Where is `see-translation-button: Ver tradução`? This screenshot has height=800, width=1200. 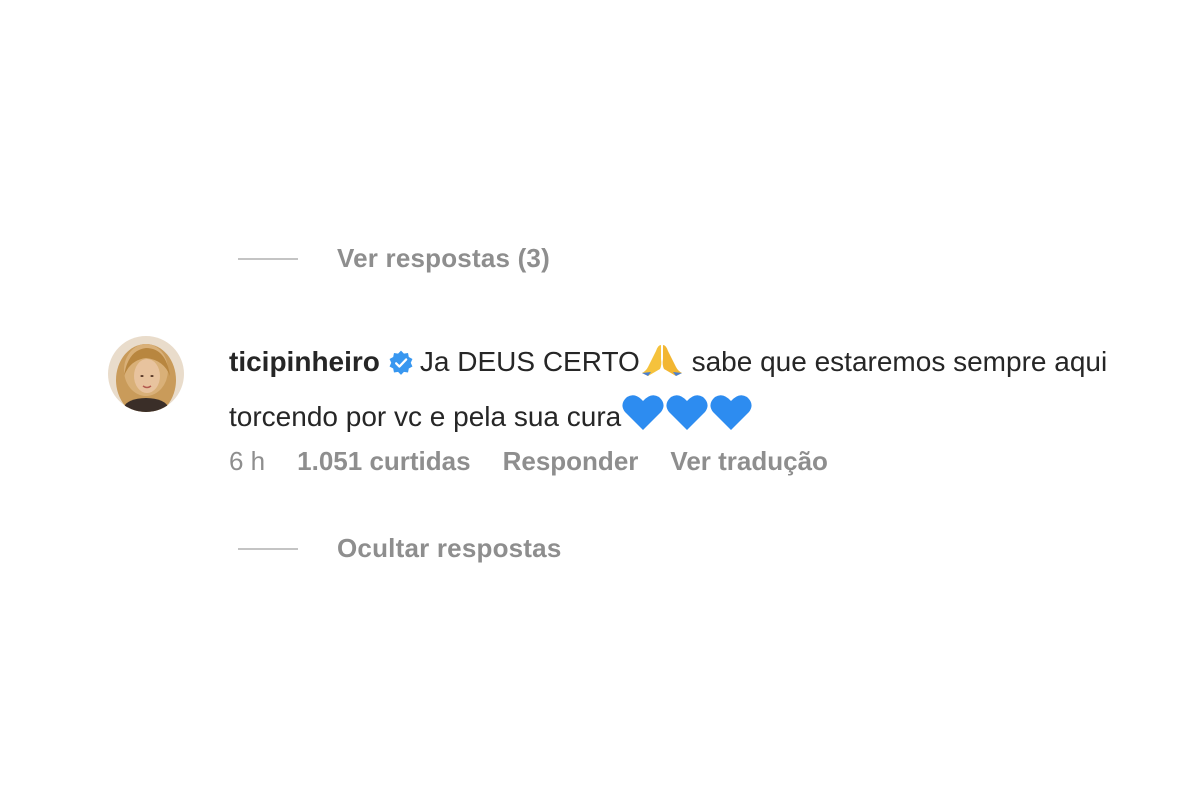 see-translation-button: Ver tradução is located at coordinates (749, 461).